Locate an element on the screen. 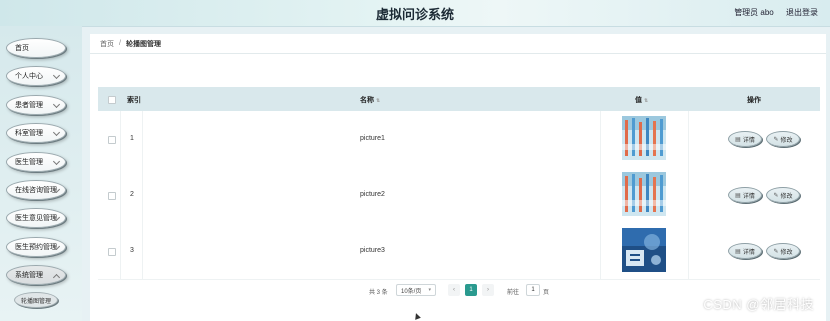 The width and height of the screenshot is (830, 321). column-header-value-label: 值 is located at coordinates (638, 100).